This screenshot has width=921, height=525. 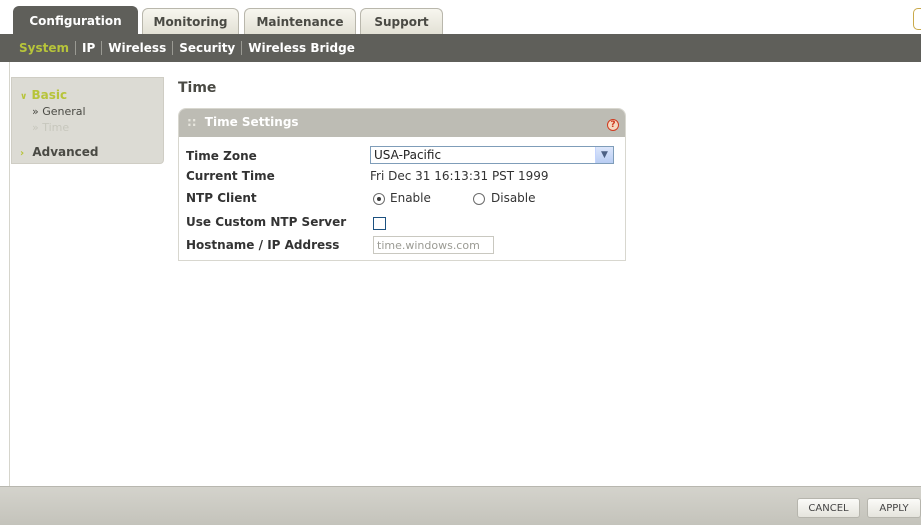 I want to click on subnav-ip: IP, so click(x=88, y=48).